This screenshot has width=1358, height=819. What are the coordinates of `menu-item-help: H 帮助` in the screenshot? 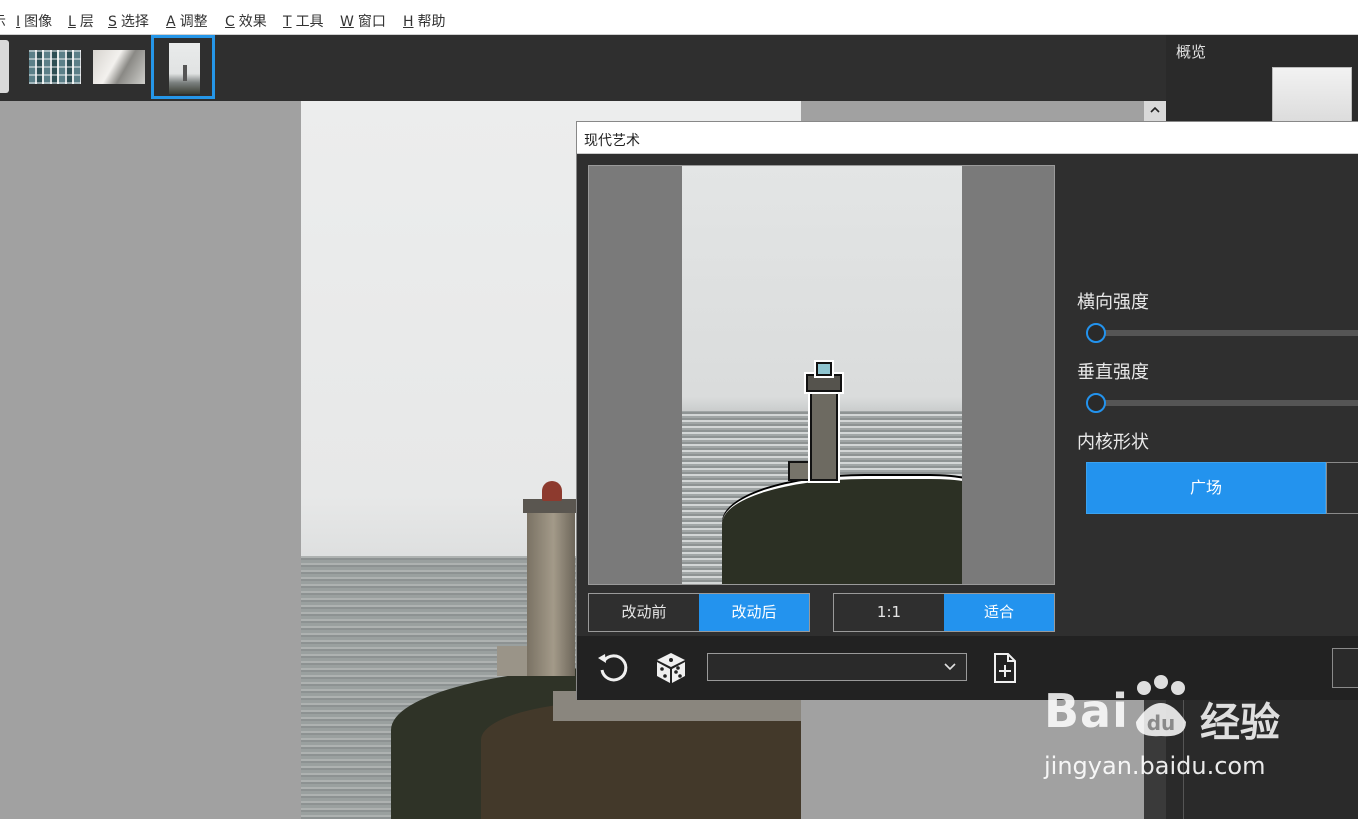 It's located at (424, 22).